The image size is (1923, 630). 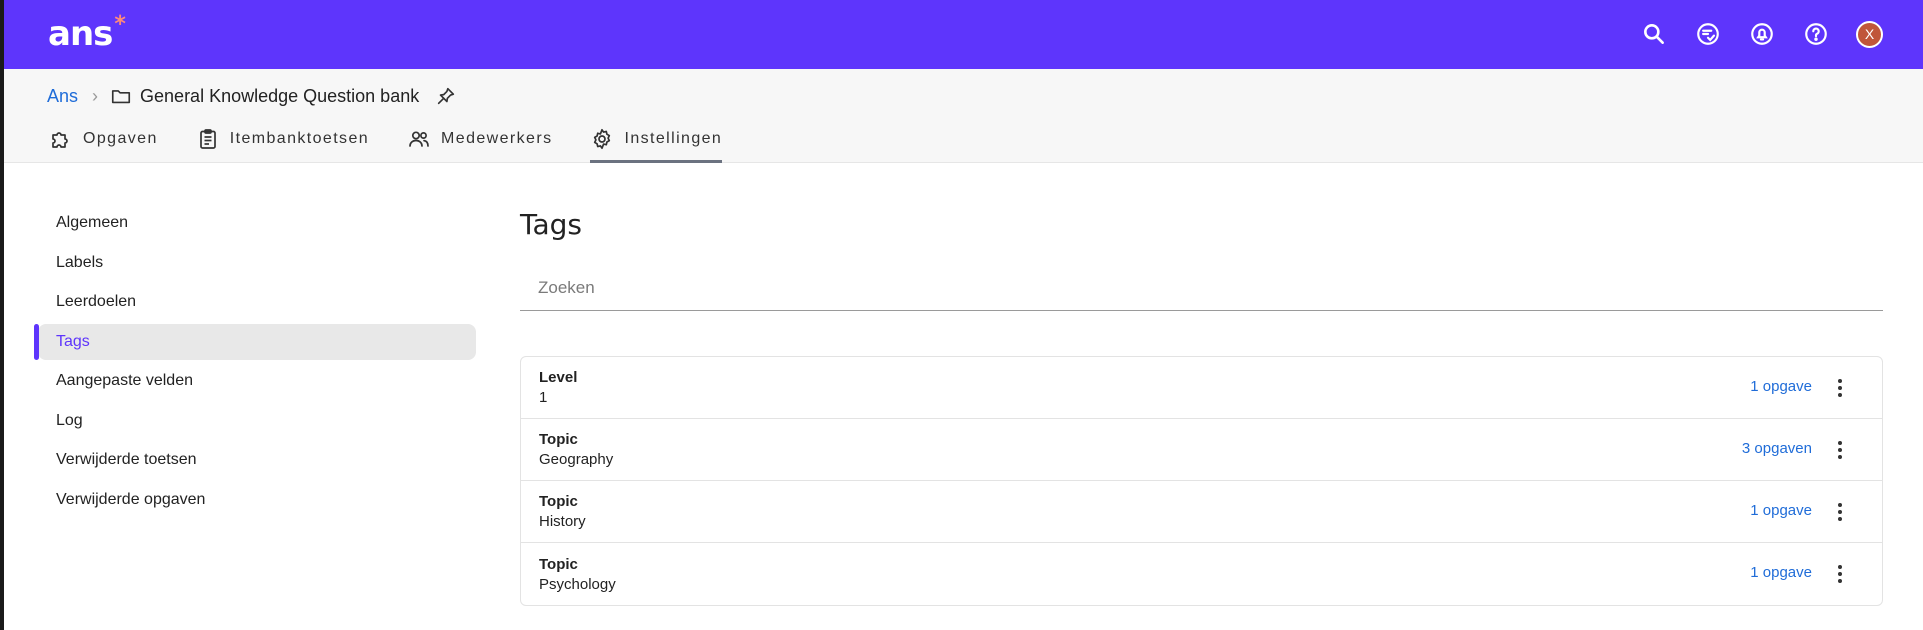 What do you see at coordinates (419, 139) in the screenshot?
I see `people-icon` at bounding box center [419, 139].